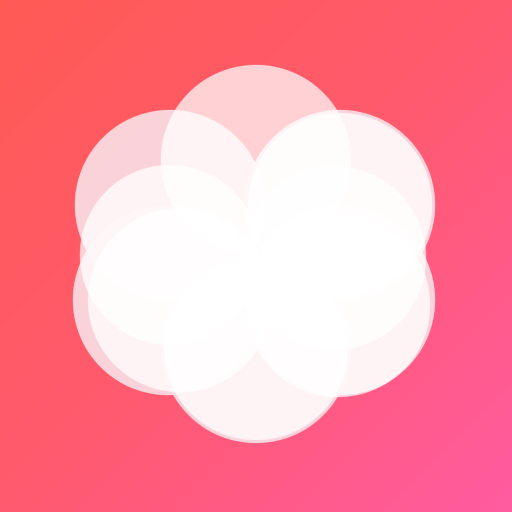 The height and width of the screenshot is (512, 512). What do you see at coordinates (170, 255) in the screenshot?
I see `petal-upper-left-inner` at bounding box center [170, 255].